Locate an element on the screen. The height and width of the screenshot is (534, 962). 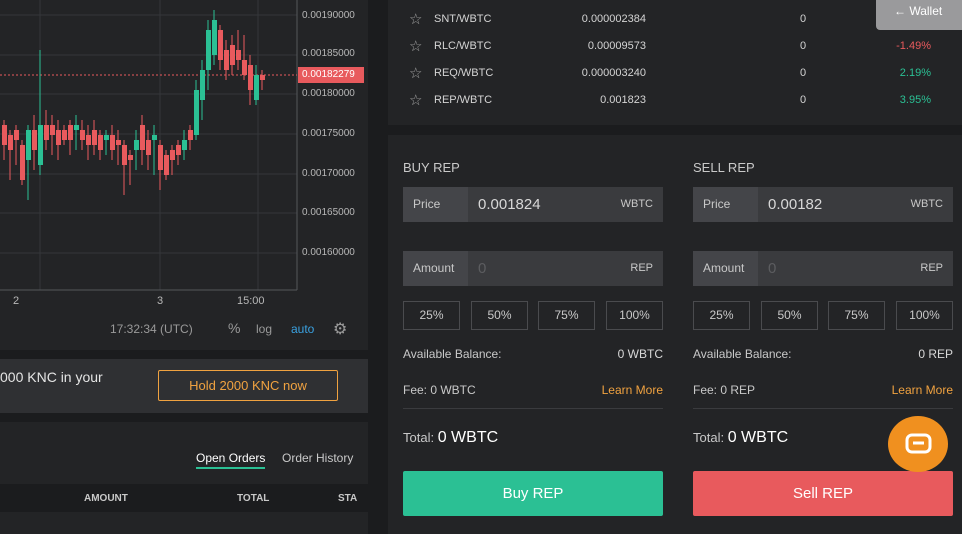
buy-amount-field: Amount 0 REP is located at coordinates (533, 268).